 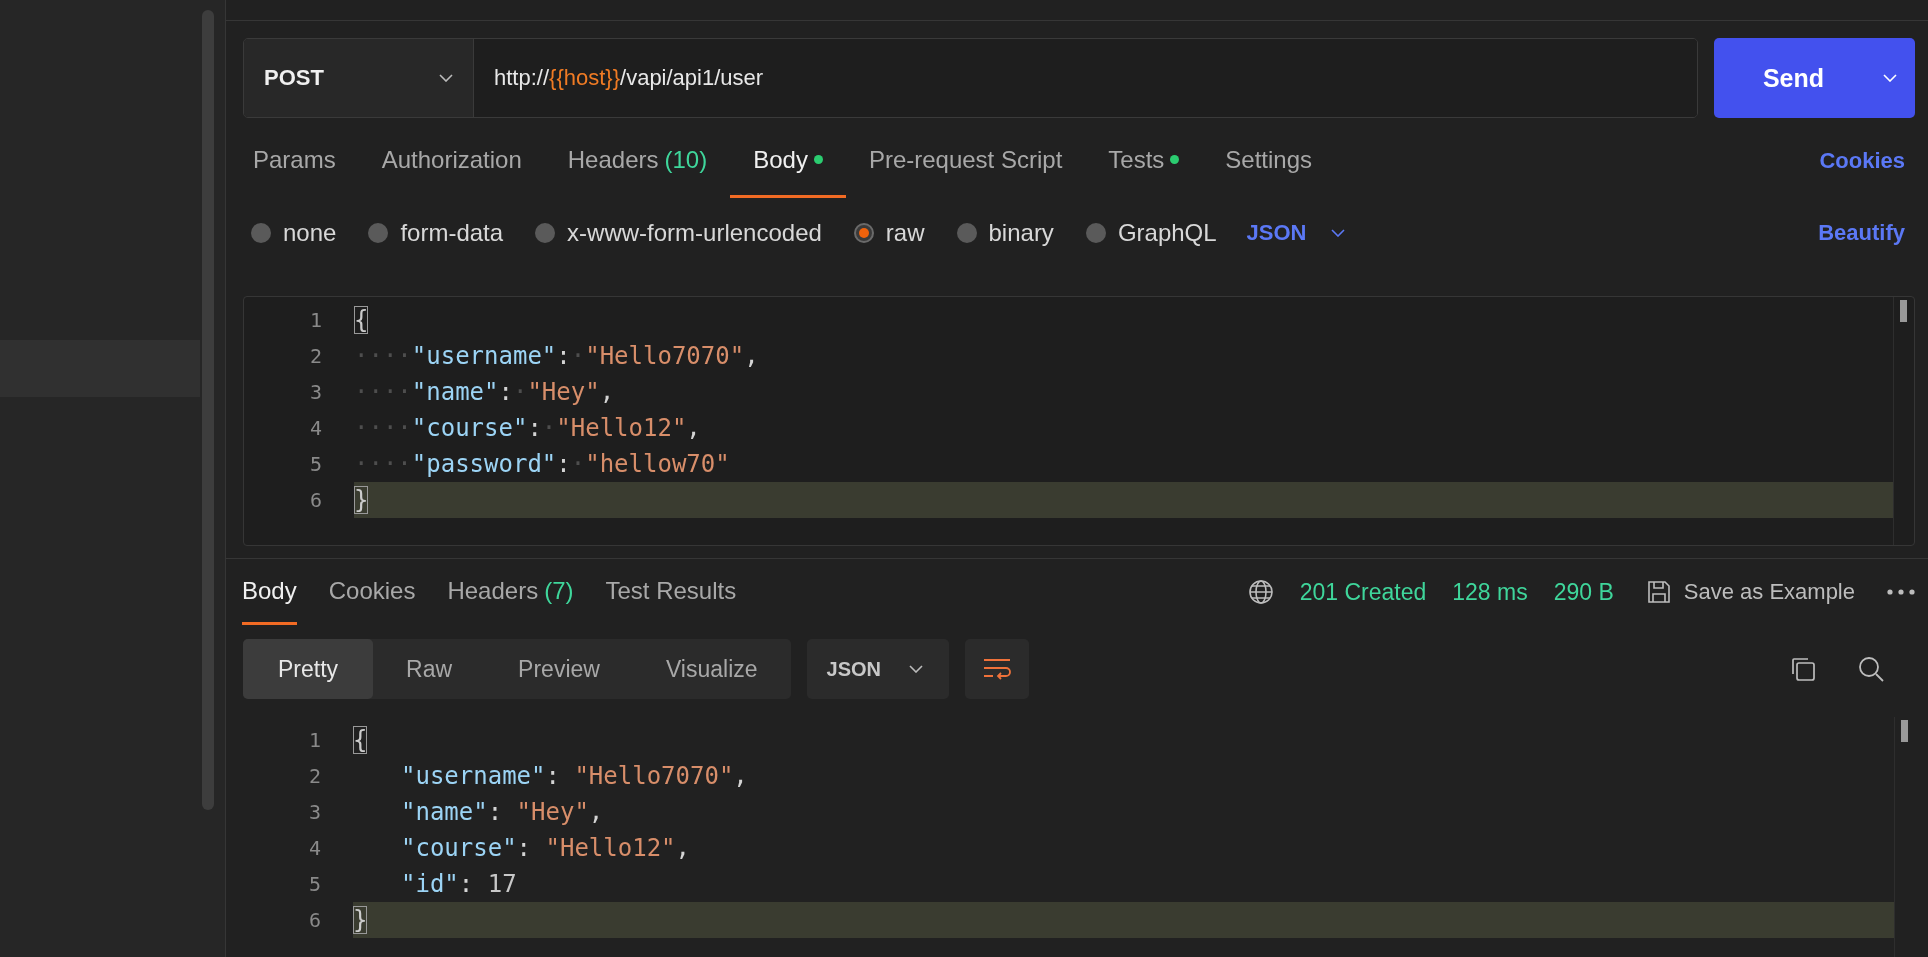 What do you see at coordinates (436, 233) in the screenshot?
I see `body-type-option: form-data` at bounding box center [436, 233].